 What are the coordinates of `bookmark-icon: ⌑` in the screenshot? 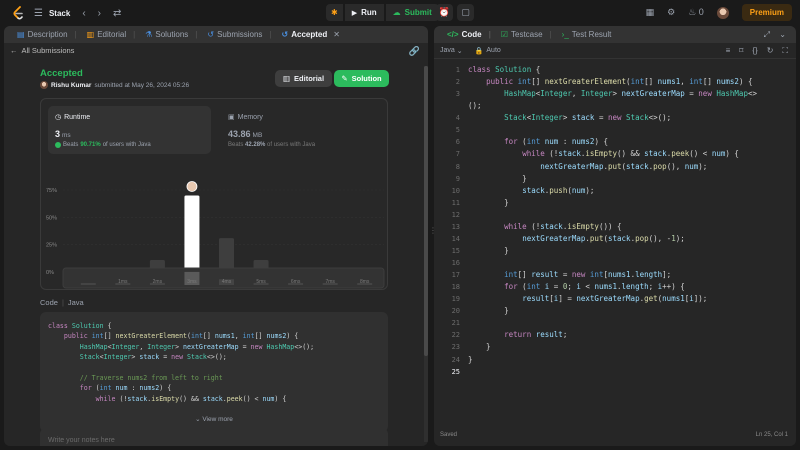 It's located at (741, 51).